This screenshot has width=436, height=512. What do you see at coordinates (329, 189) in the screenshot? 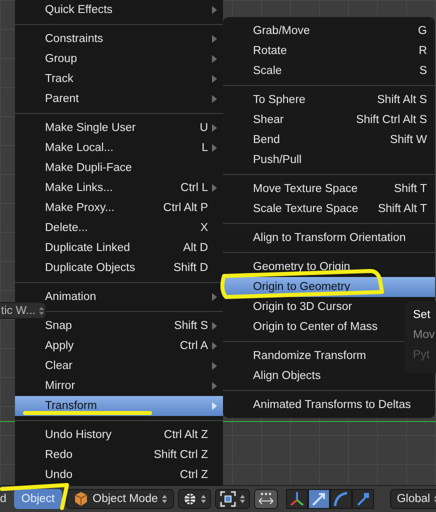
I see `menu-item: Move Texture Space Shift T` at bounding box center [329, 189].